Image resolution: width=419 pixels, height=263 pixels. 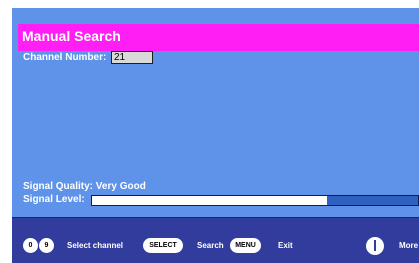 What do you see at coordinates (65, 57) in the screenshot?
I see `channel-number-label: Channel Number:` at bounding box center [65, 57].